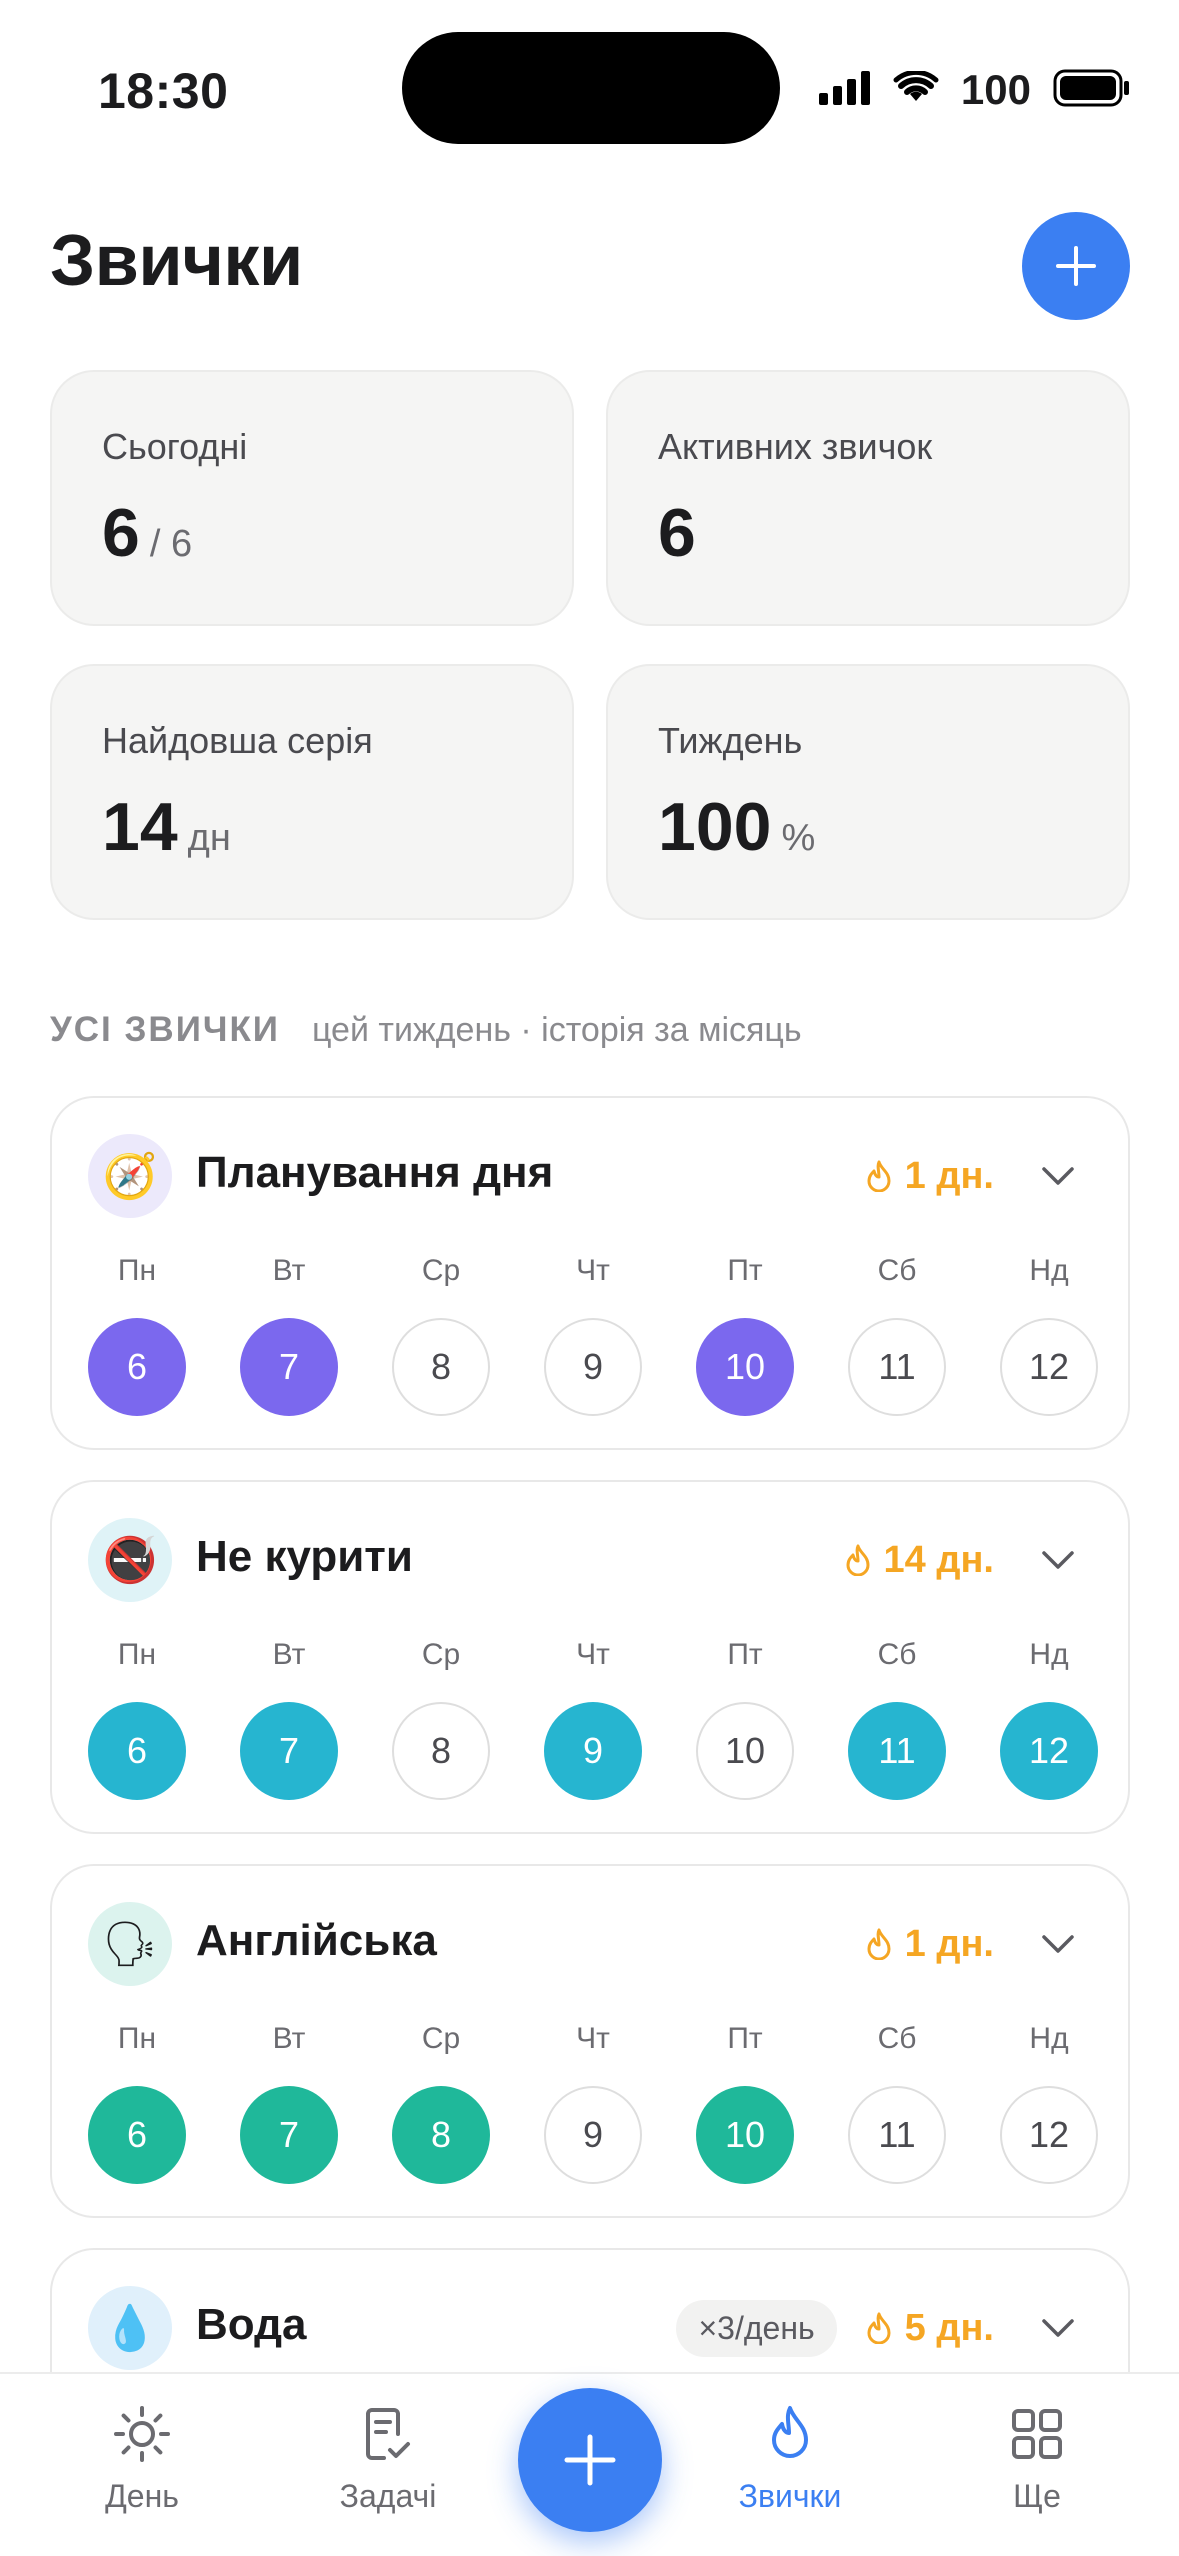 Image resolution: width=1179 pixels, height=2556 pixels. What do you see at coordinates (140, 827) in the screenshot?
I see `stat-number: 14` at bounding box center [140, 827].